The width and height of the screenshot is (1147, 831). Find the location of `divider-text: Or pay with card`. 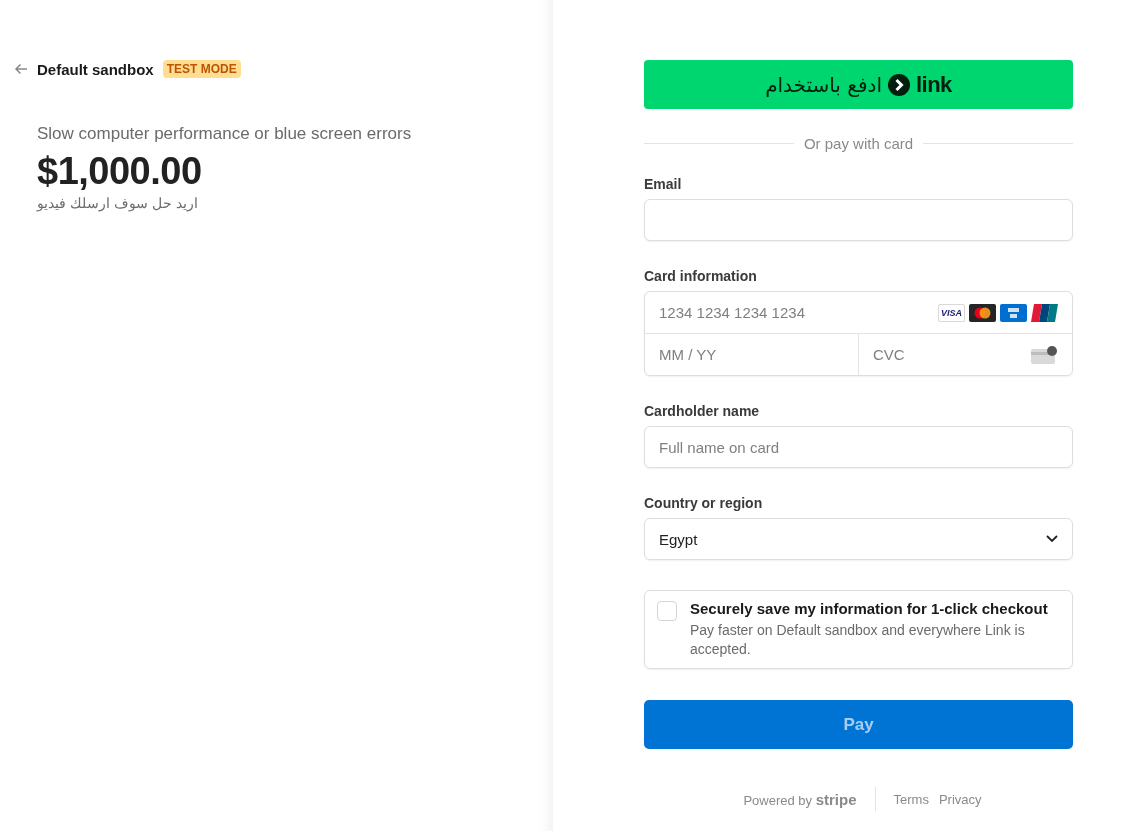

divider-text: Or pay with card is located at coordinates (858, 143).